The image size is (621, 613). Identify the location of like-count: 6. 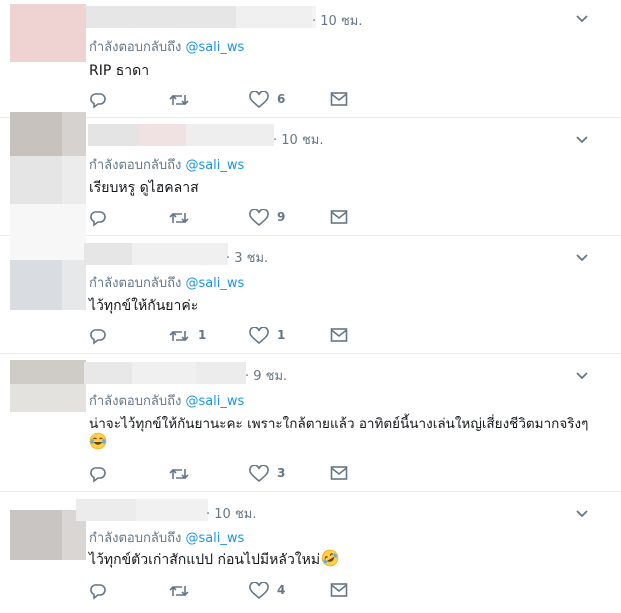
(281, 99).